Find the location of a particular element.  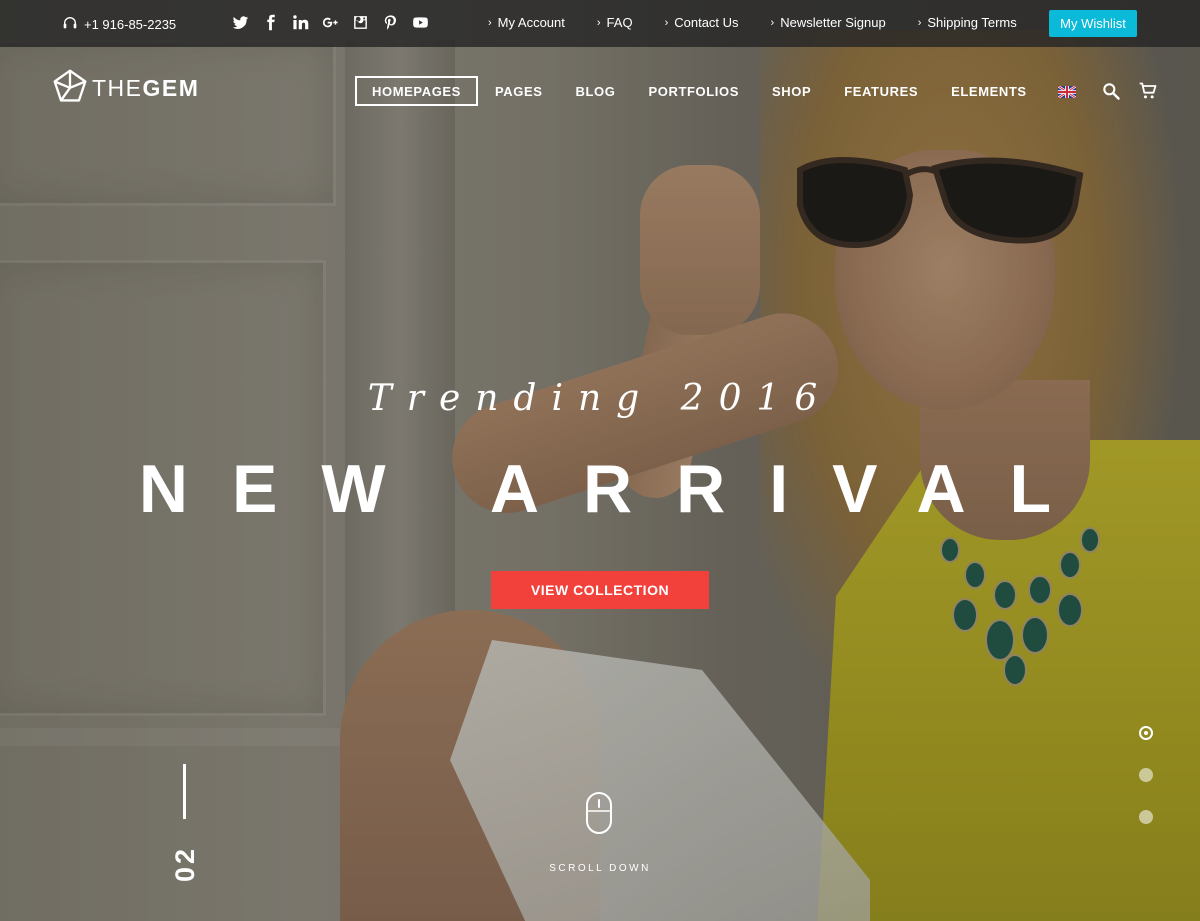

nav-item-blog: BLOG is located at coordinates (596, 91).